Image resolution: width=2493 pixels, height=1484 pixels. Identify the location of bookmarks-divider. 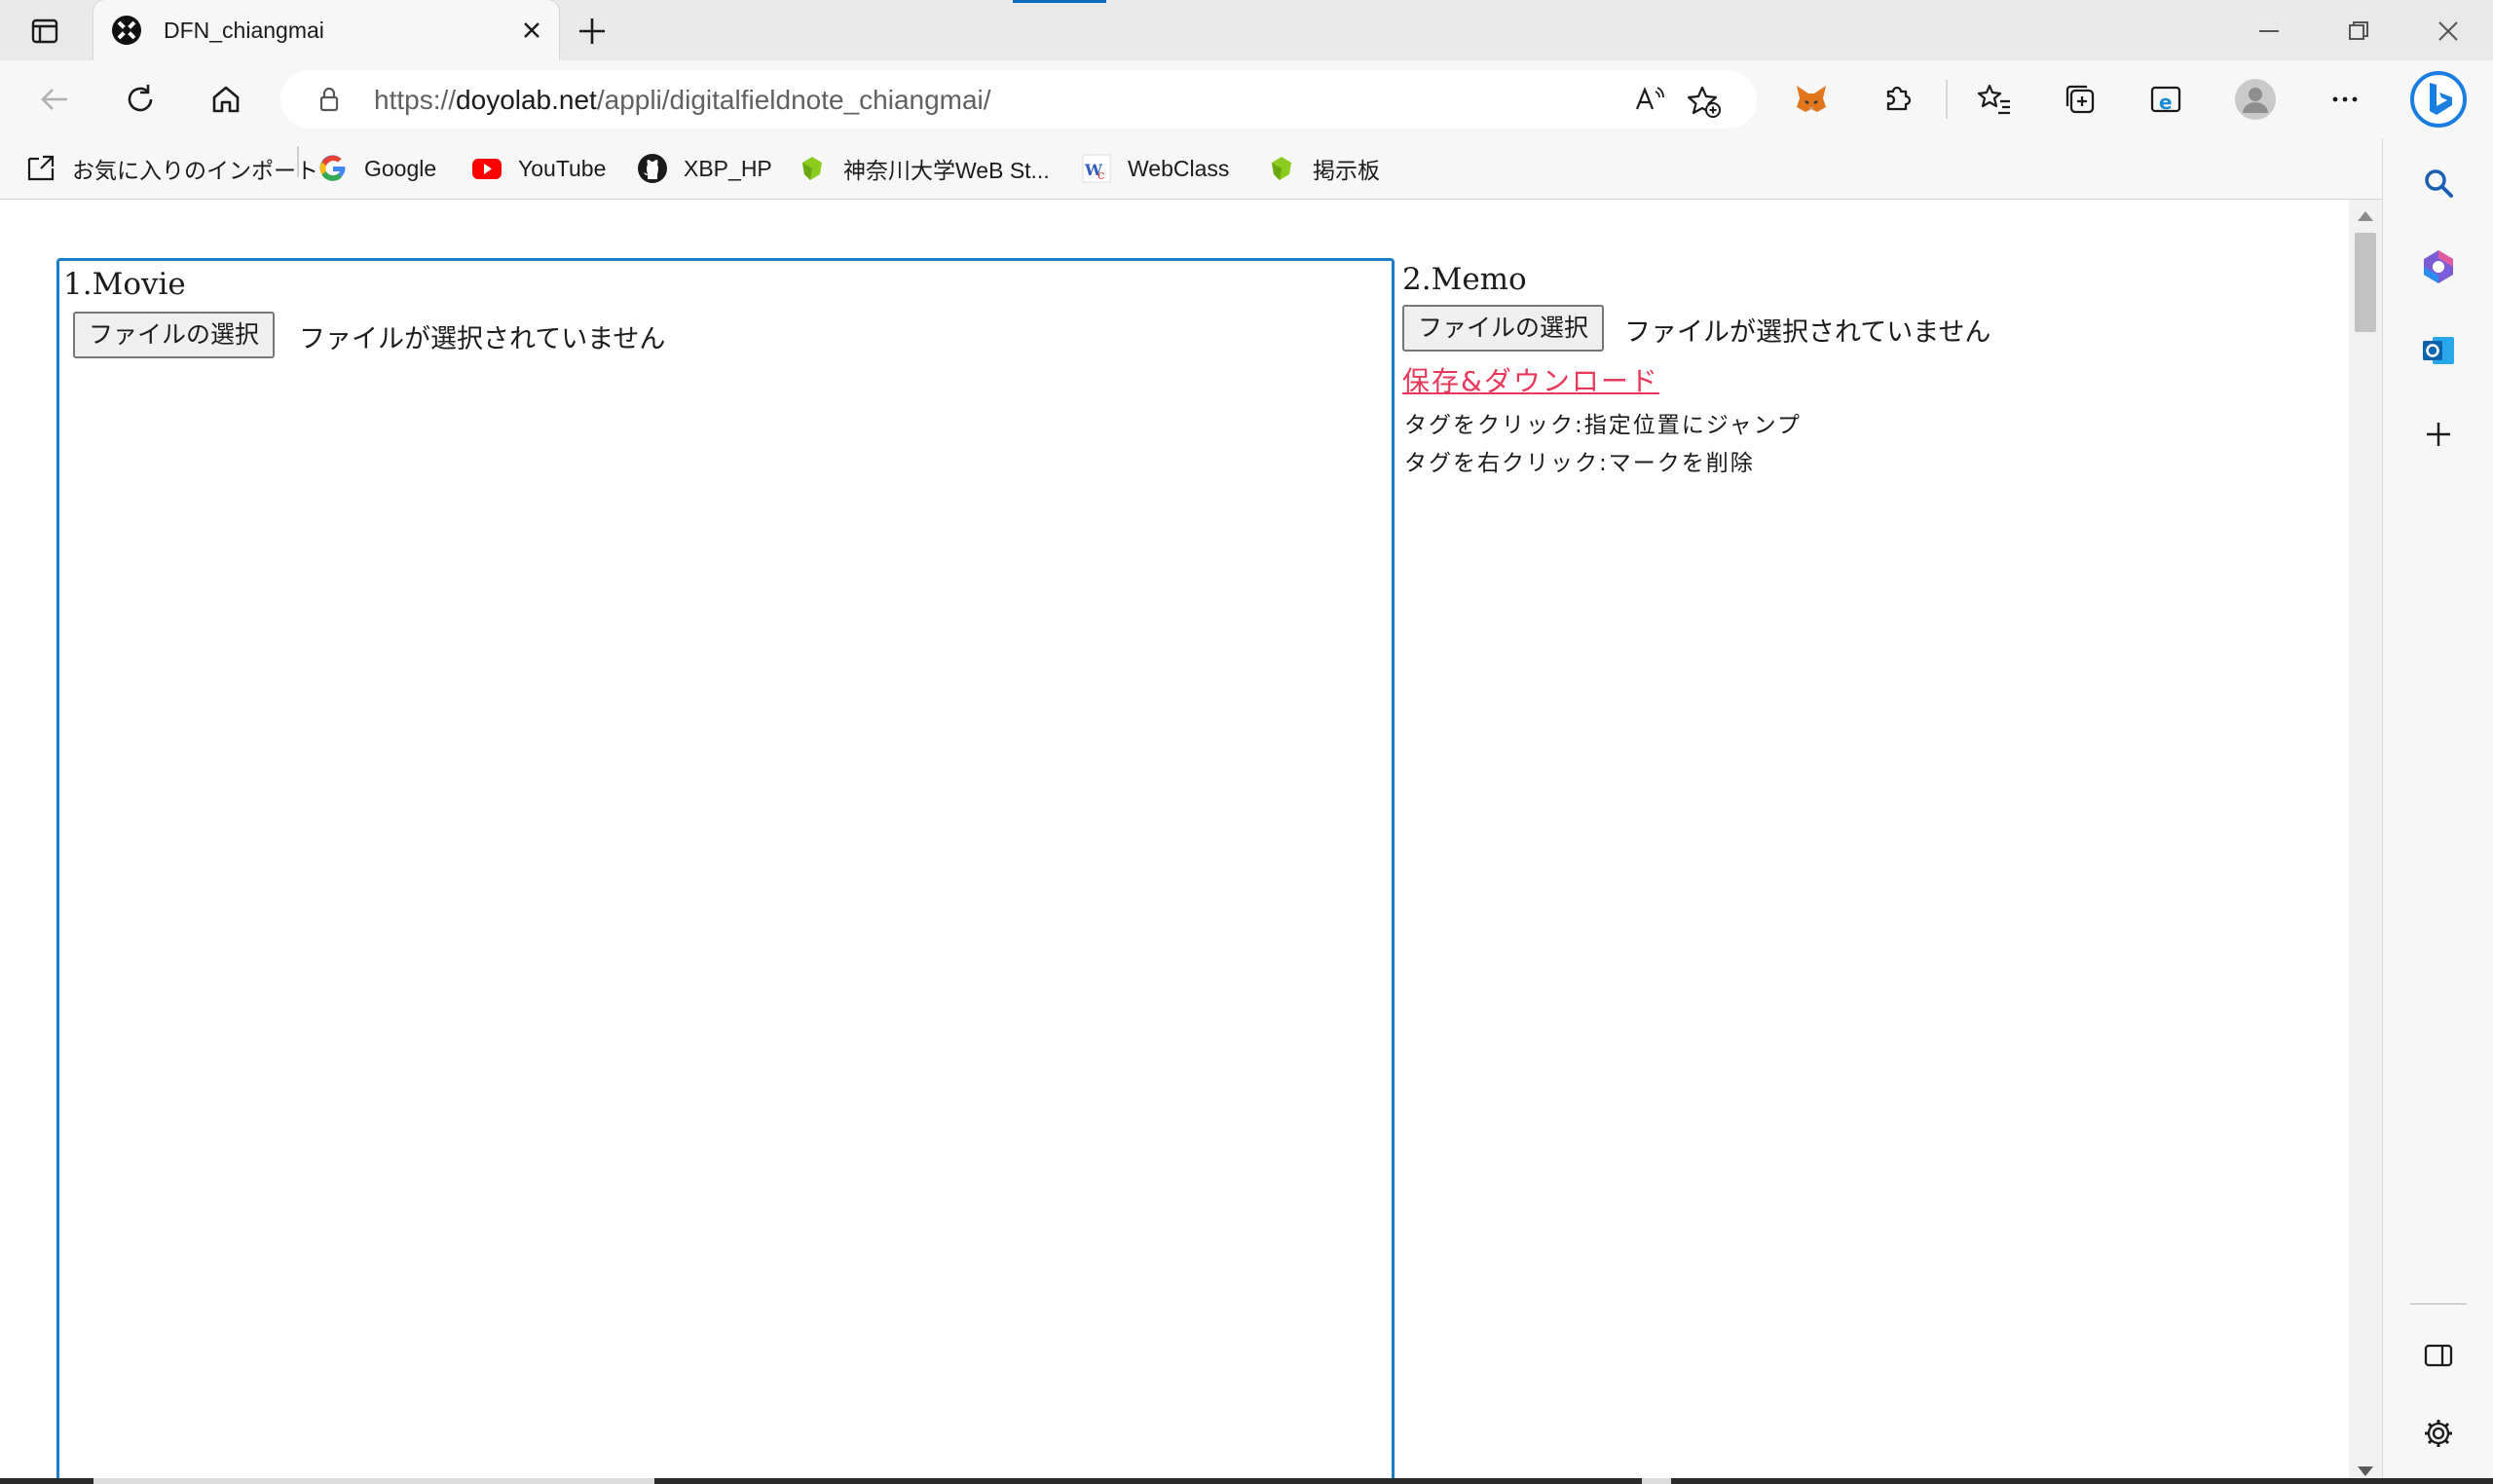
(298, 161).